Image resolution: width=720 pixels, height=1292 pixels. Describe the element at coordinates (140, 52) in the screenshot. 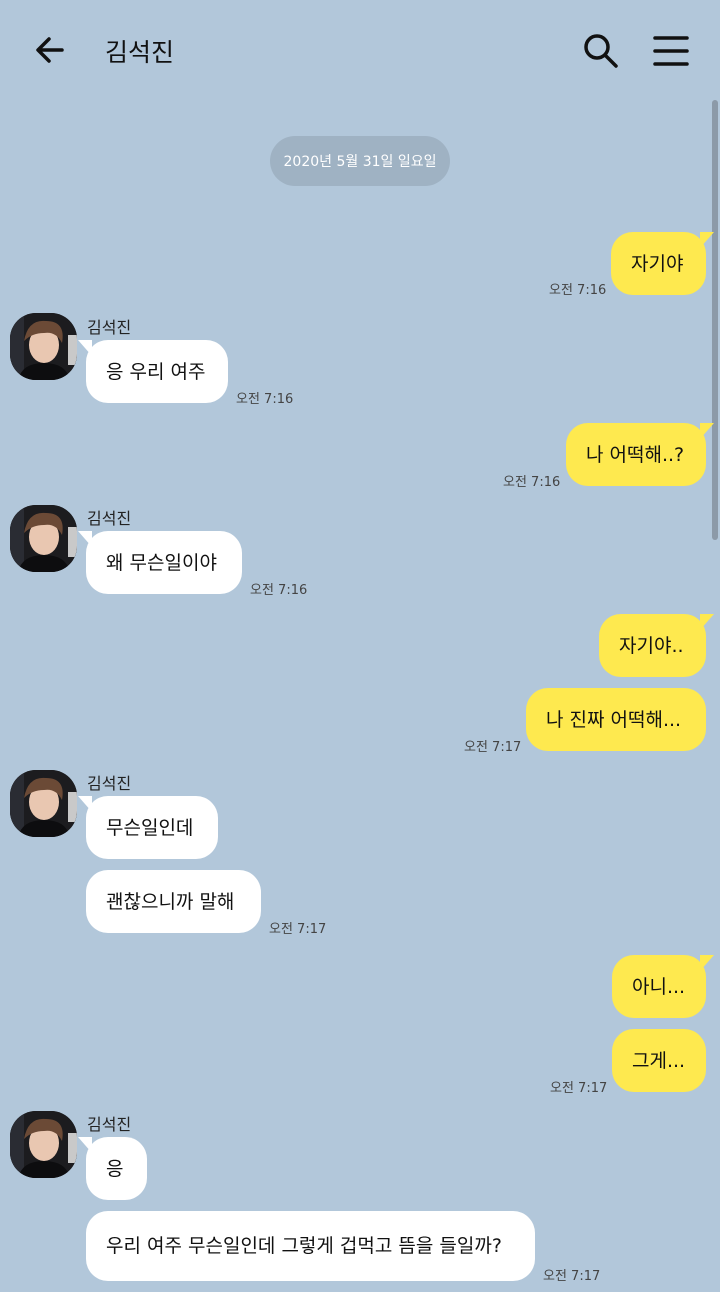

I see `chat-title: 김석진` at that location.